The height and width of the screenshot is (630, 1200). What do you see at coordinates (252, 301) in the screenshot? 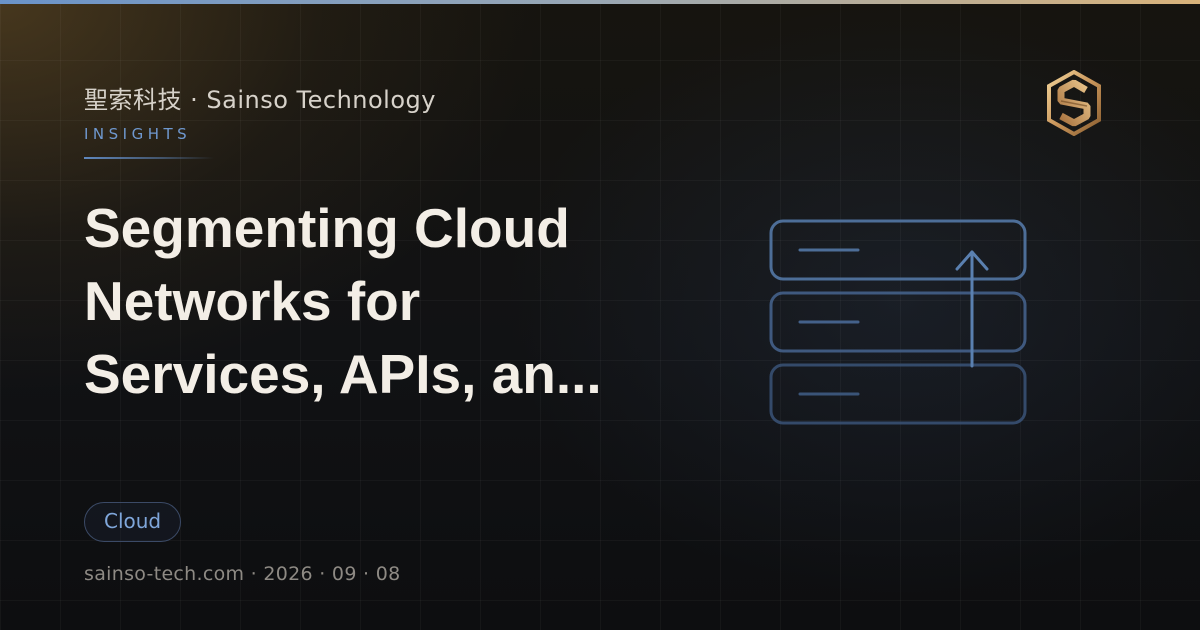
I see `title-line-2: Networks for` at bounding box center [252, 301].